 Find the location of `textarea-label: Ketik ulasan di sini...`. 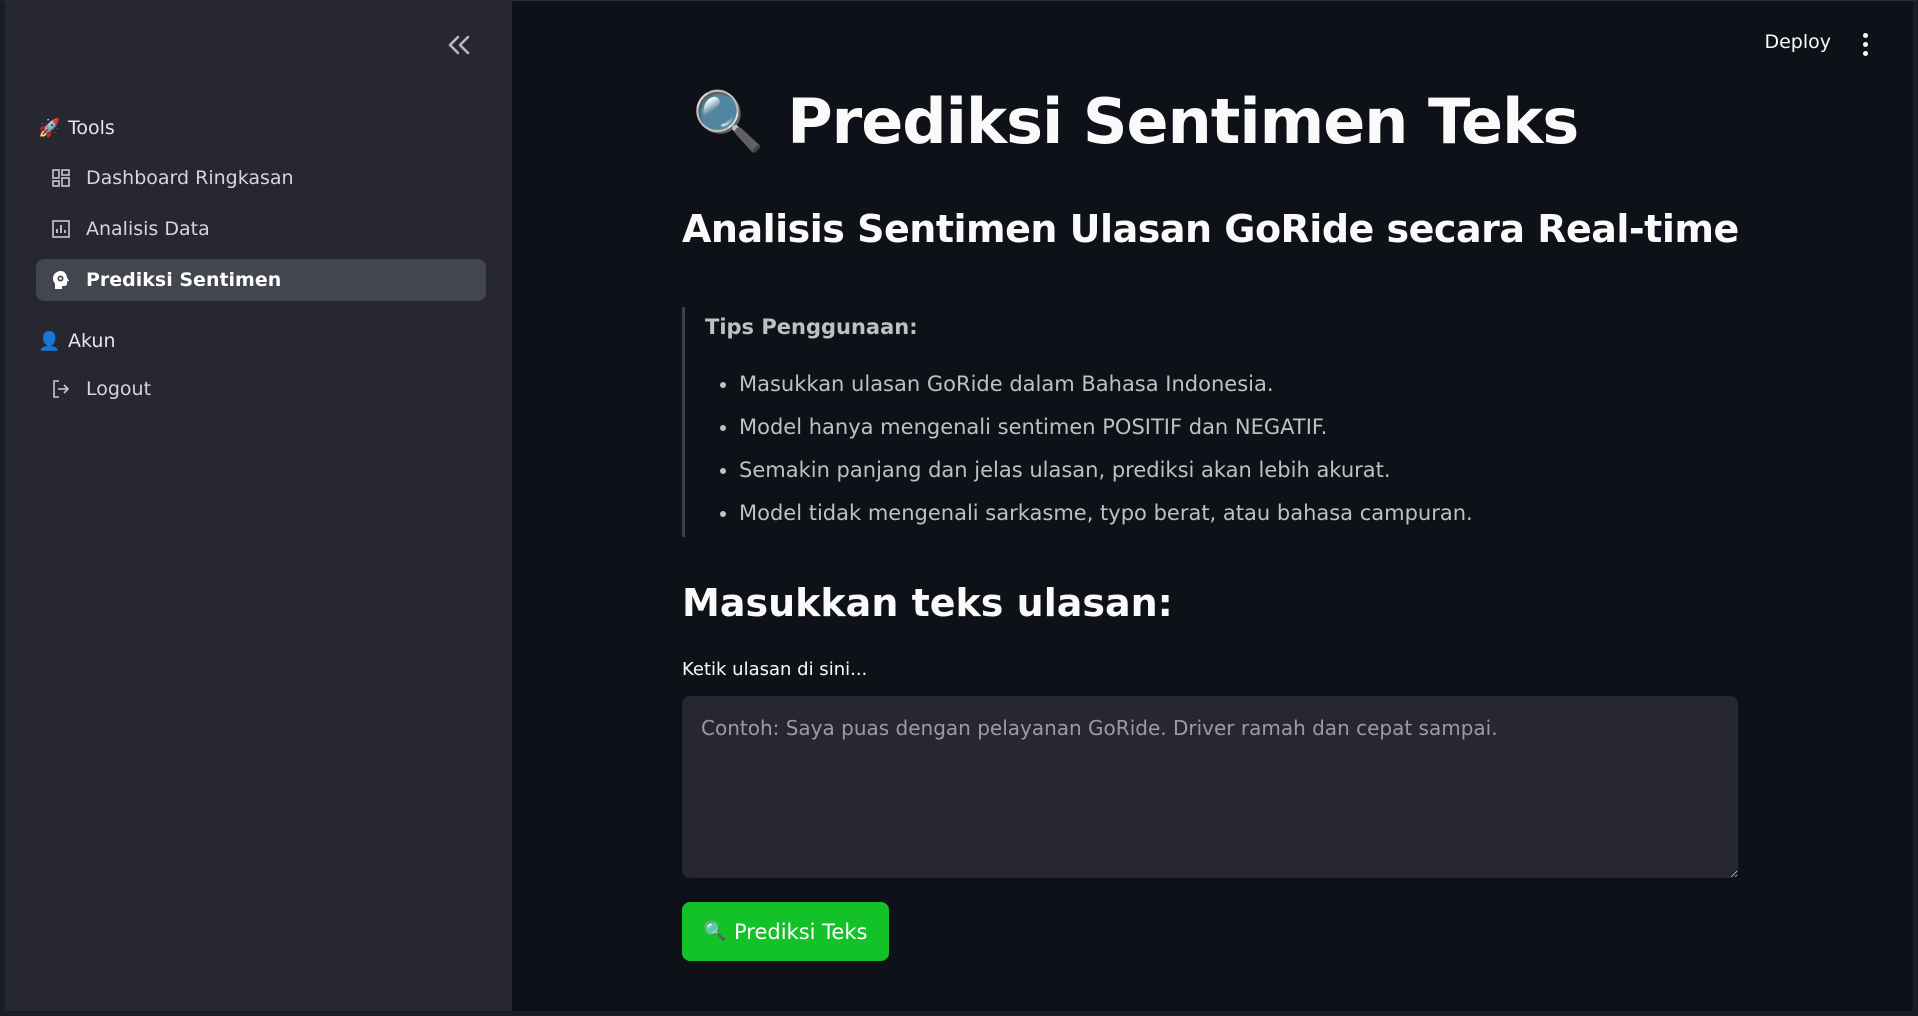

textarea-label: Ketik ulasan di sini... is located at coordinates (775, 669).